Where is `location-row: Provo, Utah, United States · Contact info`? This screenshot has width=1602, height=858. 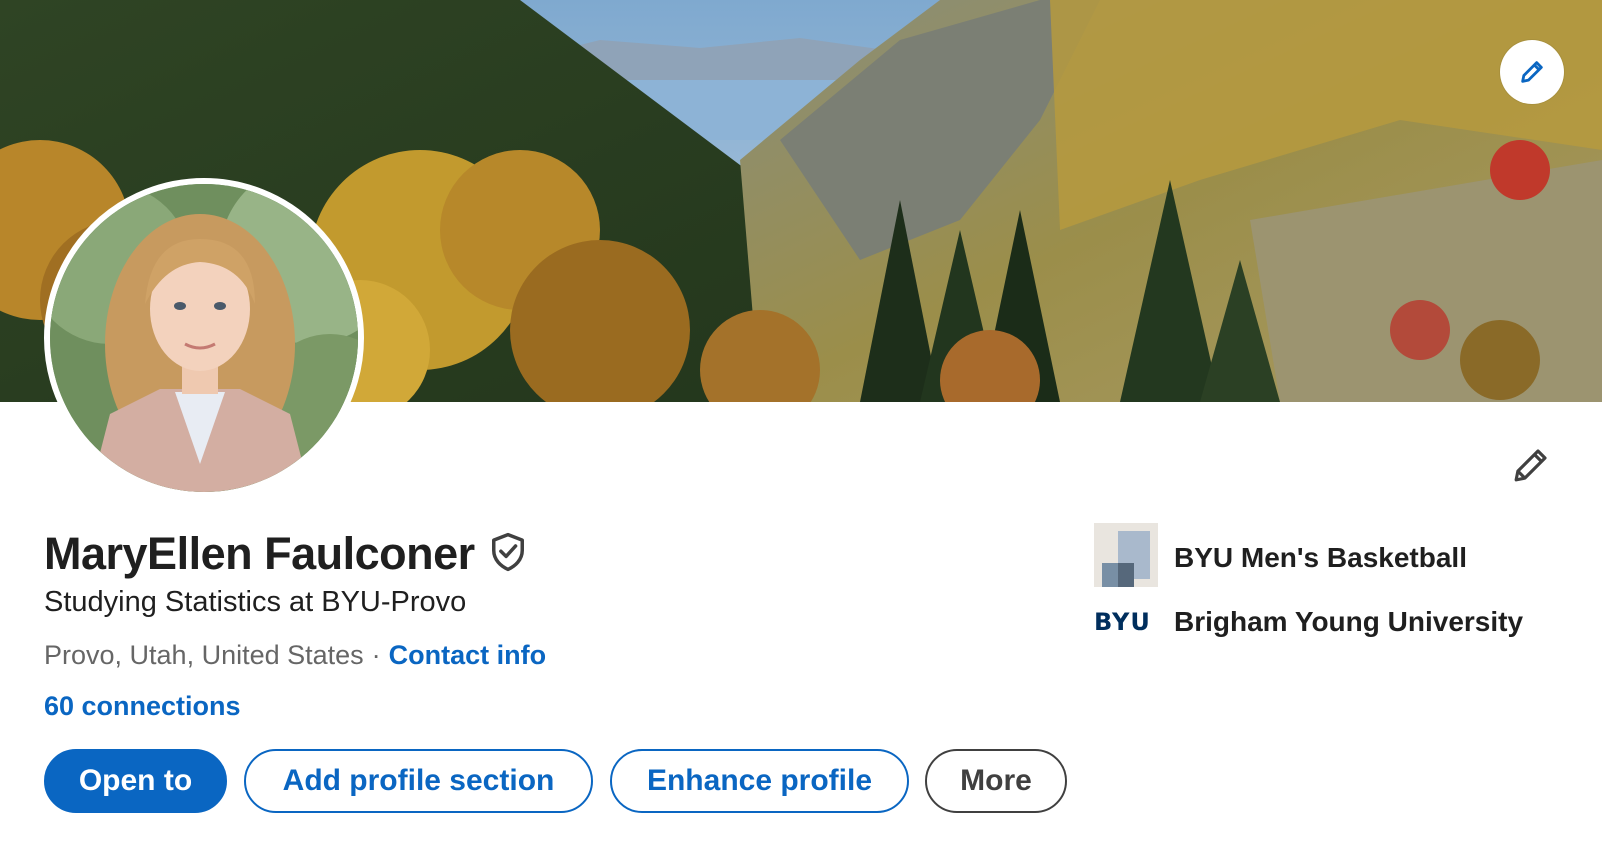
location-row: Provo, Utah, United States · Contact info is located at coordinates (295, 655).